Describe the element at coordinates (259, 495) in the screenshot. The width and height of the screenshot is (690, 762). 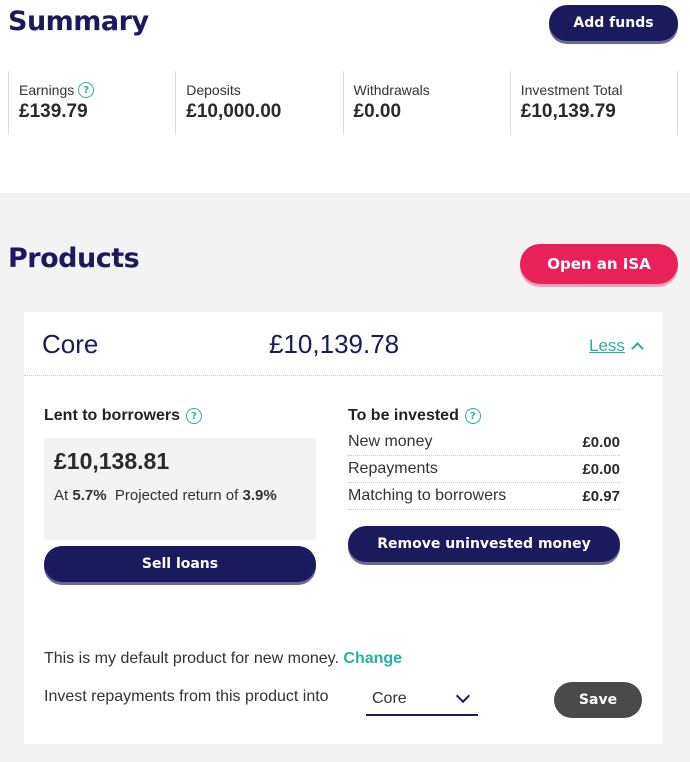
I see `projected-value: 3.9%` at that location.